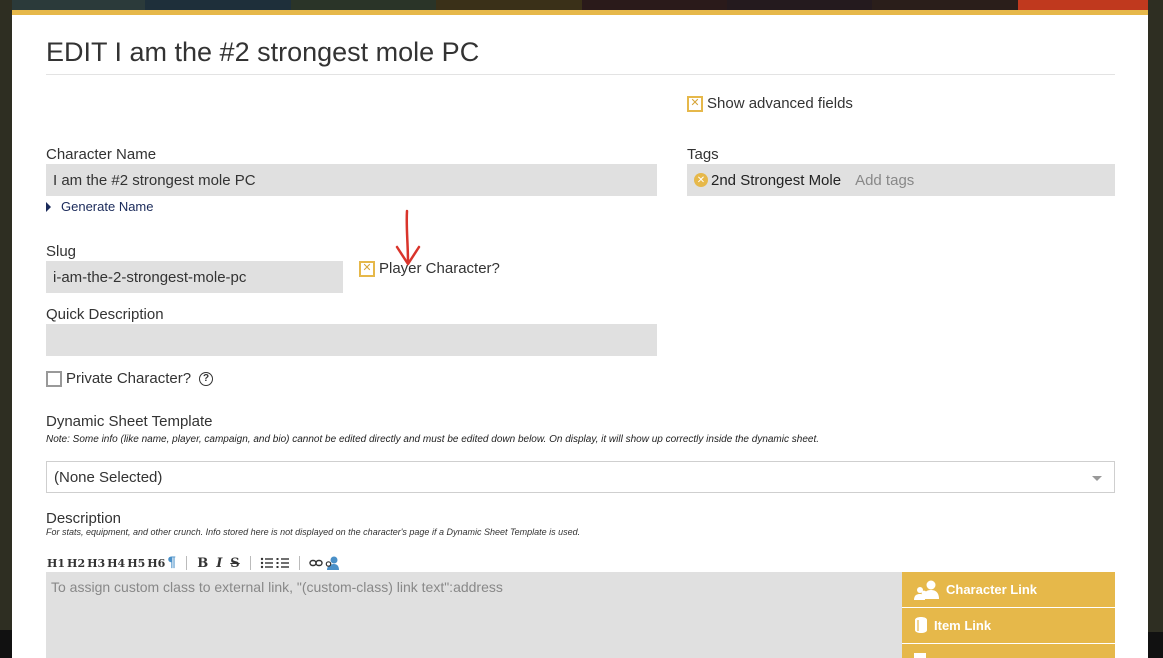  Describe the element at coordinates (84, 518) in the screenshot. I see `description-label: Description` at that location.